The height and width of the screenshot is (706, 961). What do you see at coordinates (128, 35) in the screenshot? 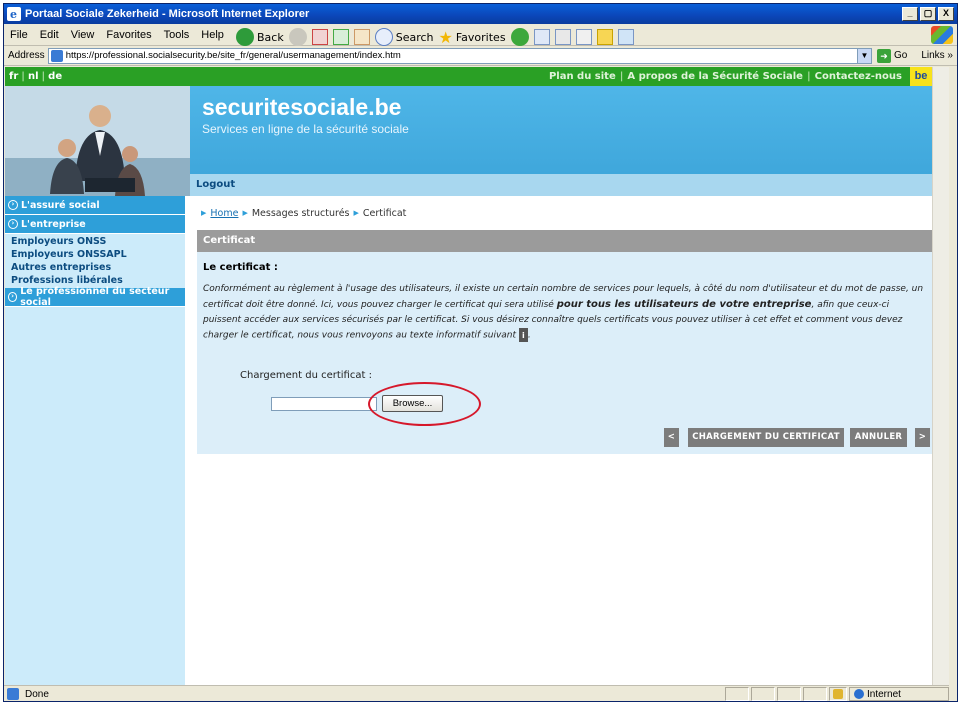
I see `menu-favorites: Favorites` at bounding box center [128, 35].